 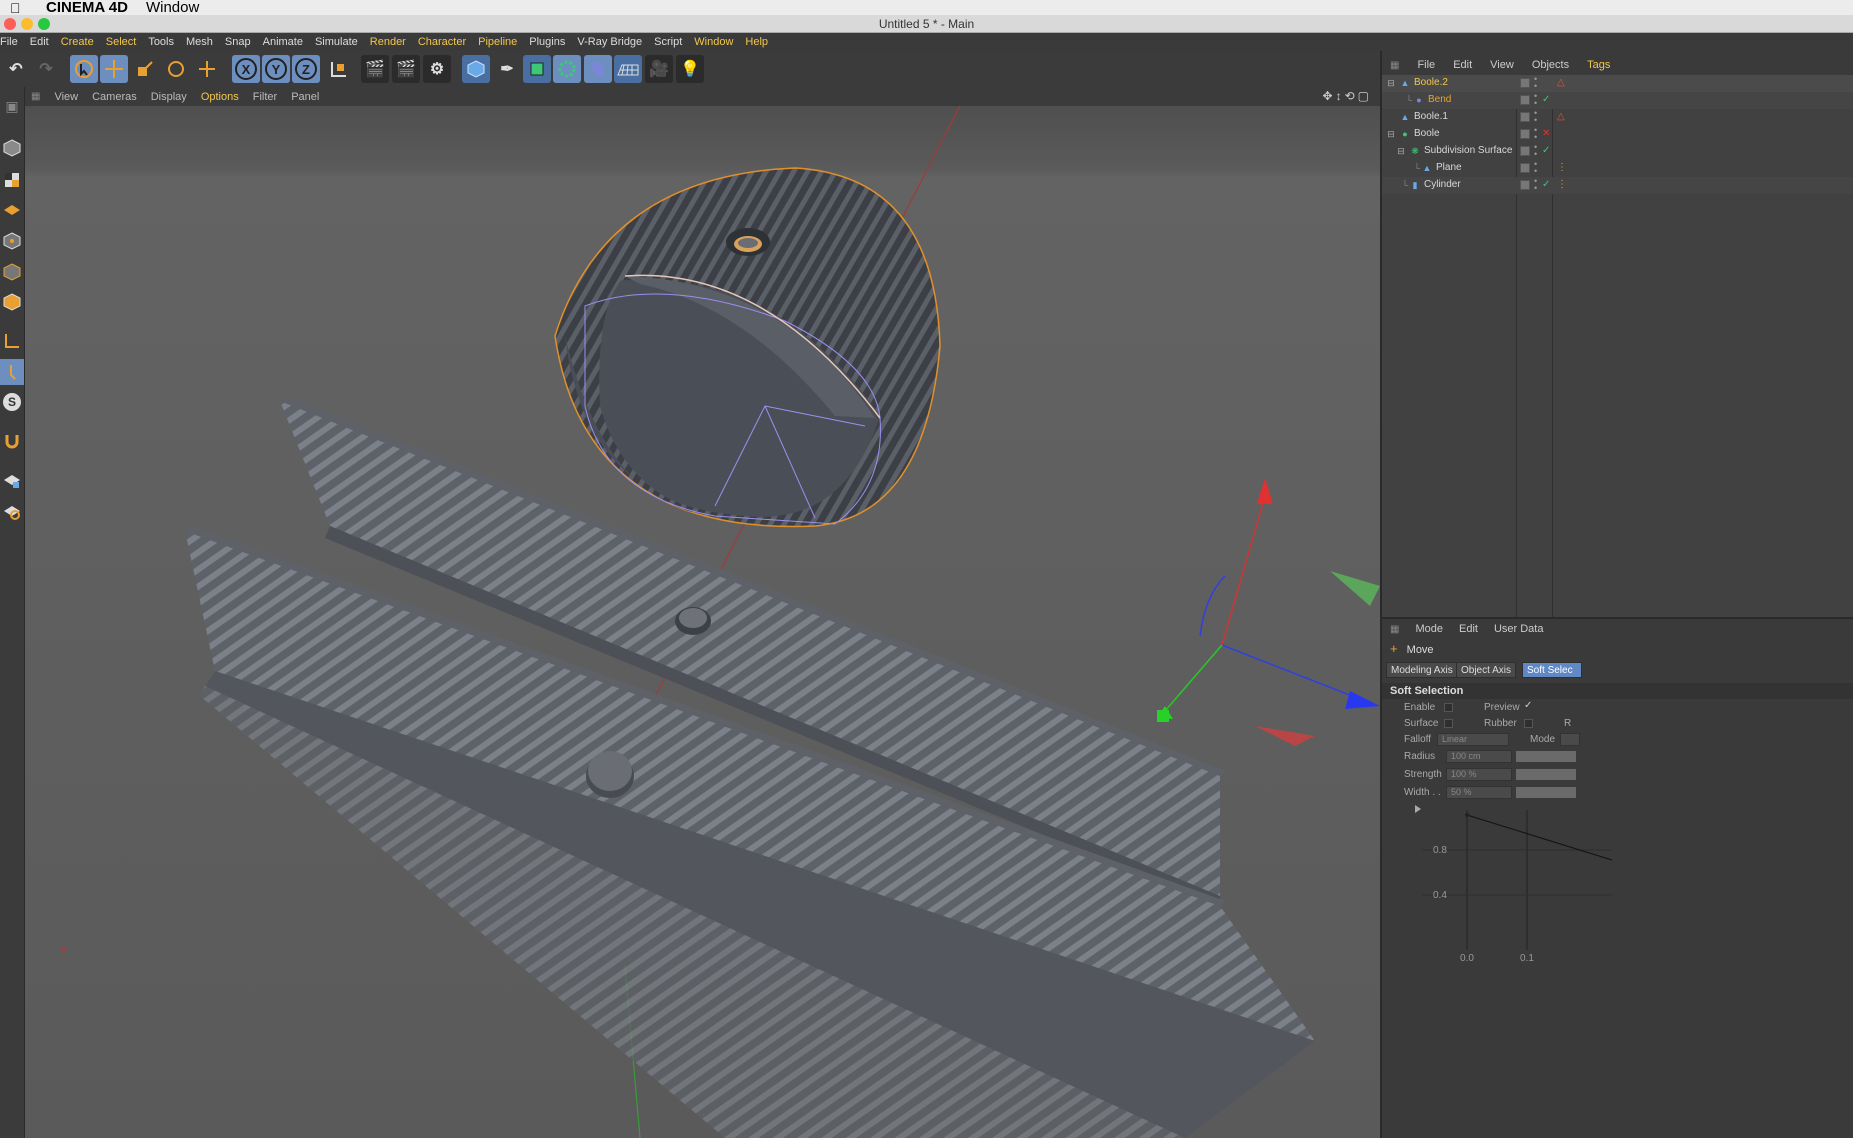 I want to click on object-row-cylinder: └ ▮ Cylinder • • ✓ ⋮, so click(x=1617, y=185).